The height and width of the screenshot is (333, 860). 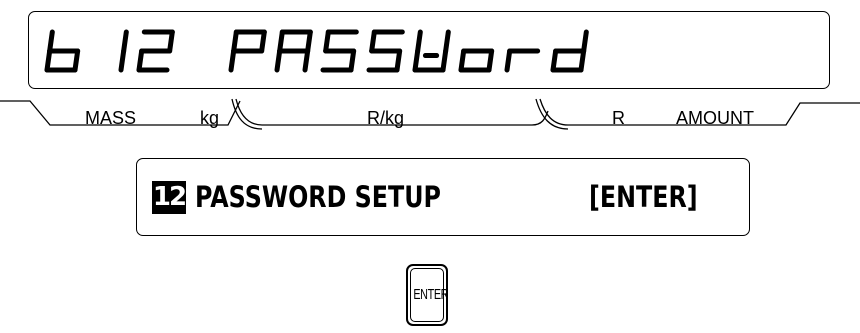 What do you see at coordinates (715, 118) in the screenshot?
I see `amount-label: AMOUNT` at bounding box center [715, 118].